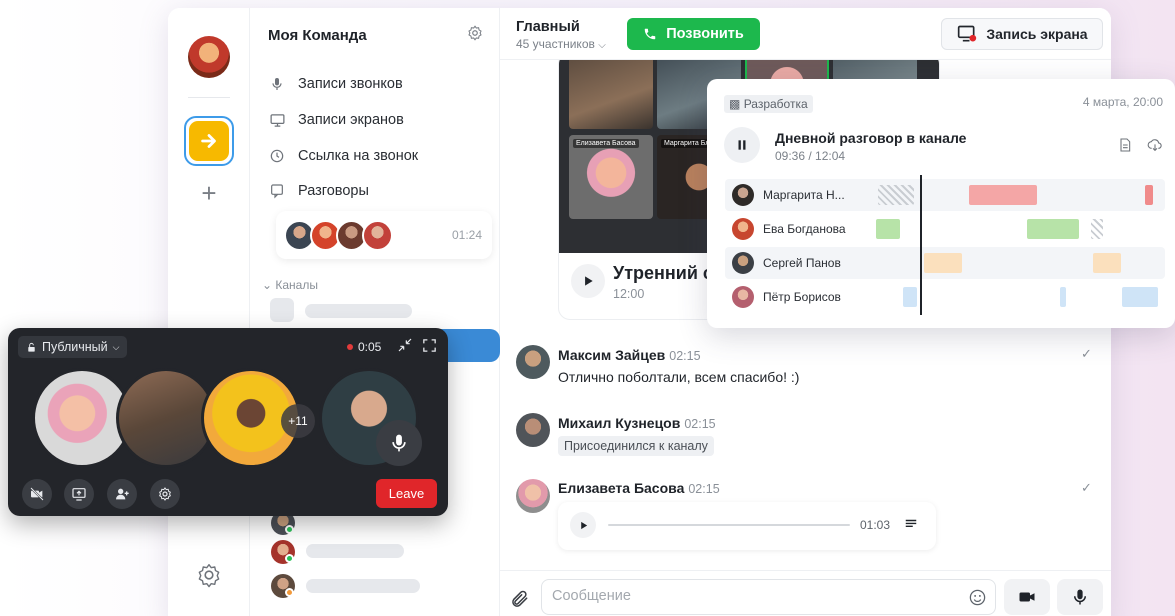  I want to click on sidebar-item-screen-records: Записи экранов, so click(336, 120).